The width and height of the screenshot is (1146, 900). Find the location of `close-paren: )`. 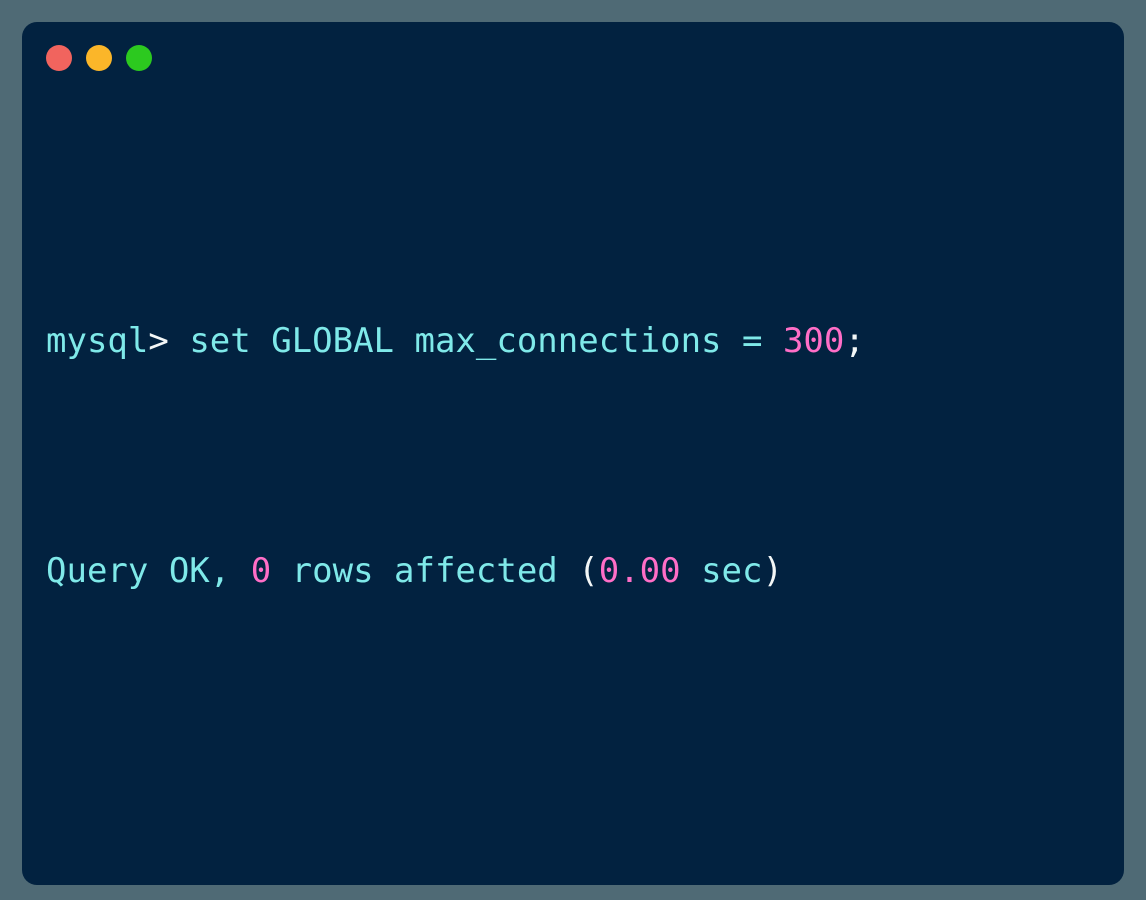

close-paren: ) is located at coordinates (772, 570).